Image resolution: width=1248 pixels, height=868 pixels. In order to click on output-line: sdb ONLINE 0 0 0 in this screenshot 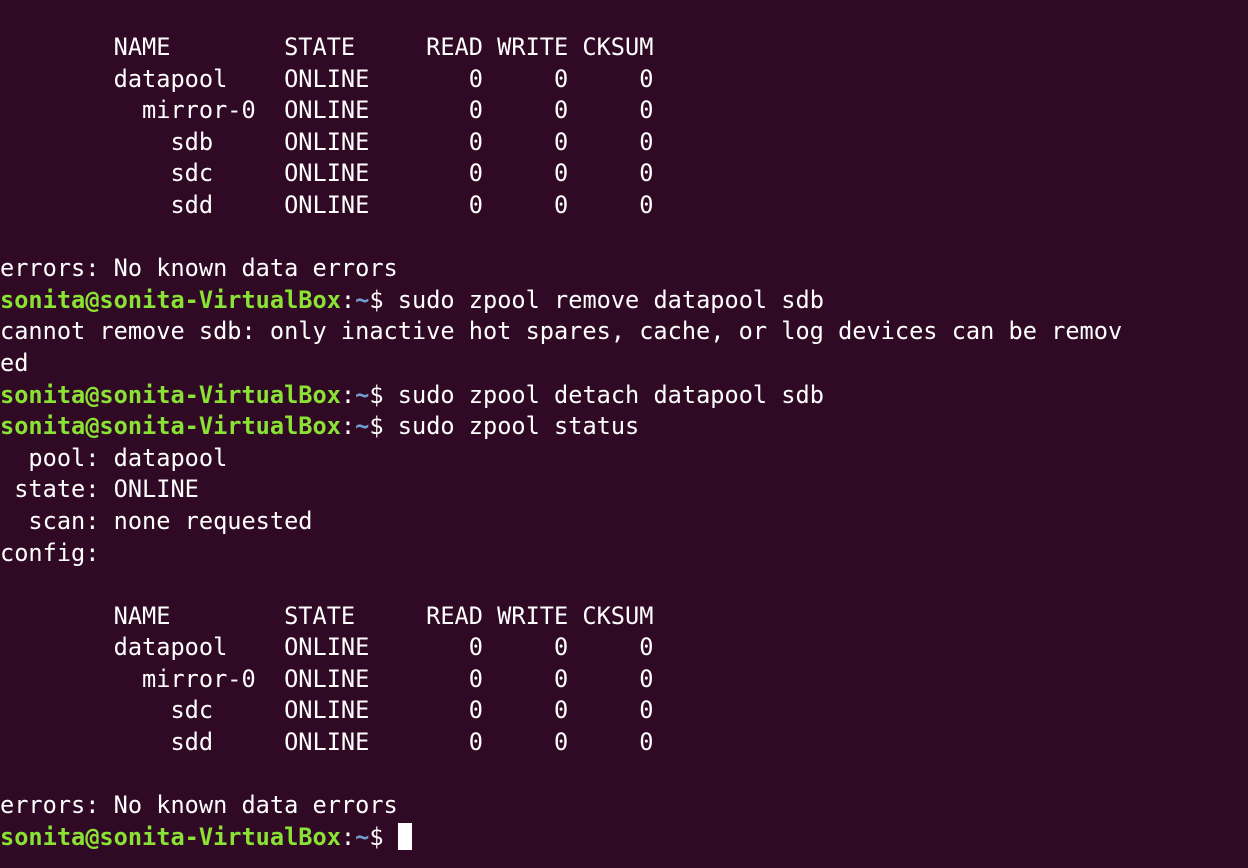, I will do `click(327, 141)`.